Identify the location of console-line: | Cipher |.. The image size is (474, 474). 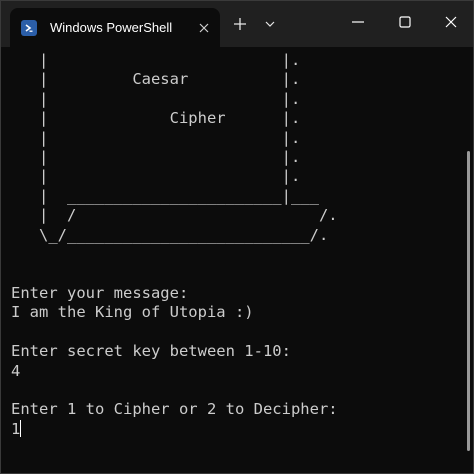
(156, 118).